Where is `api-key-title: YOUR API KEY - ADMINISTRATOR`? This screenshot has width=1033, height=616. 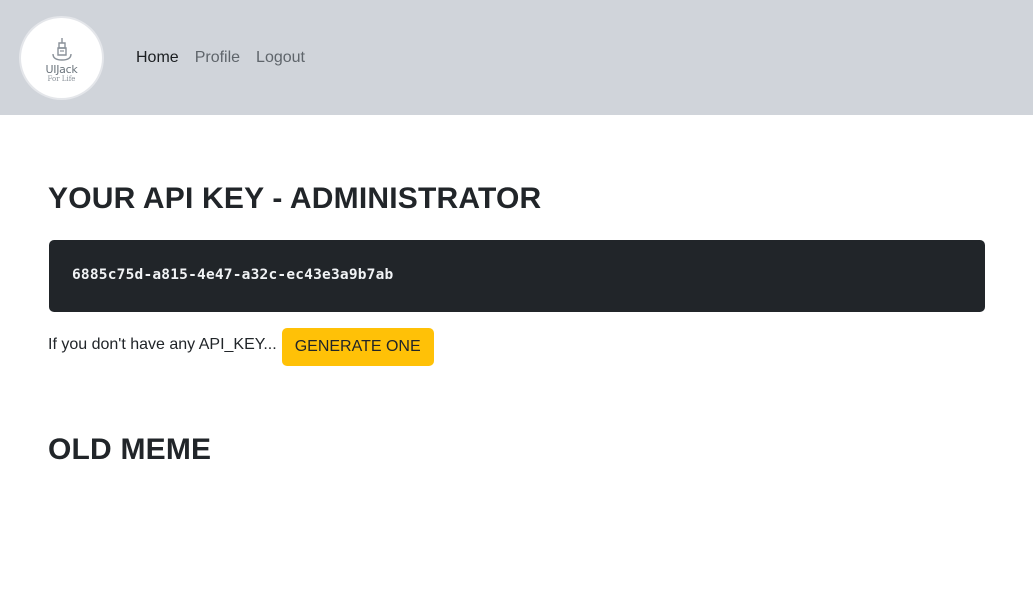
api-key-title: YOUR API KEY - ADMINISTRATOR is located at coordinates (295, 198).